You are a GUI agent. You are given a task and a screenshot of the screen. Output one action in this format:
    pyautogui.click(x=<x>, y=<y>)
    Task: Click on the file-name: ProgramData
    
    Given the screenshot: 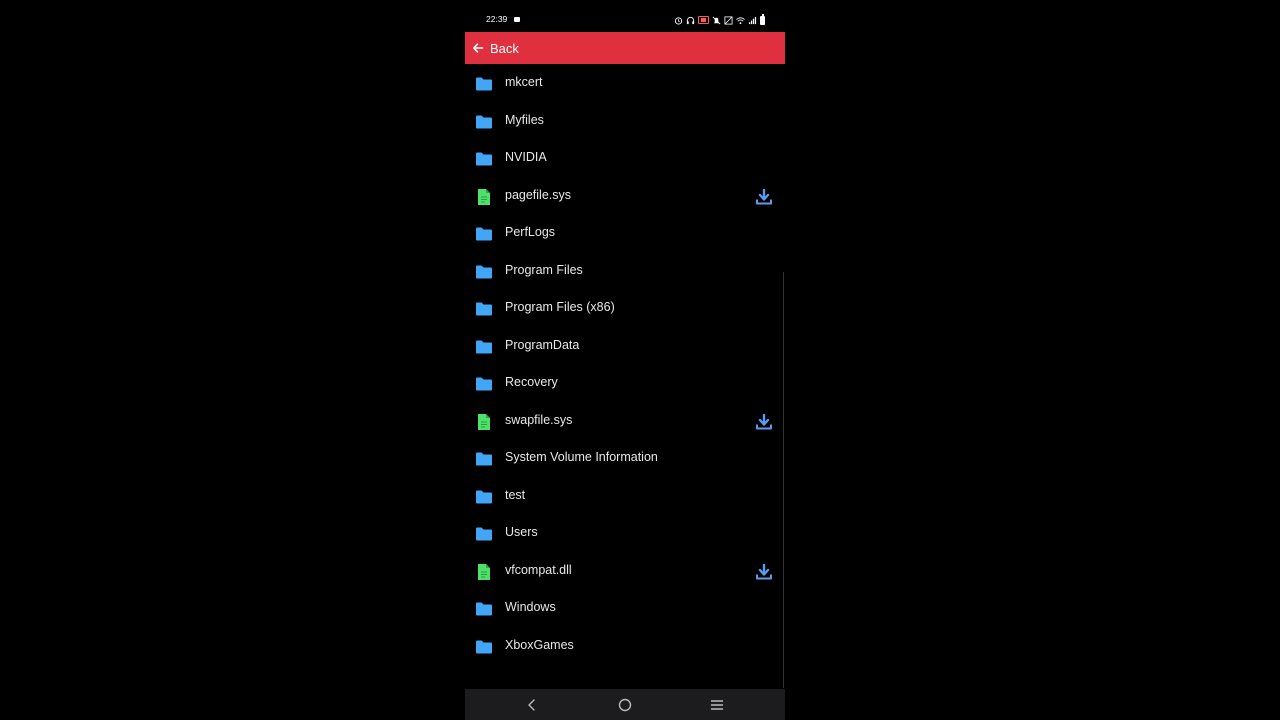 What is the action you would take?
    pyautogui.click(x=542, y=344)
    